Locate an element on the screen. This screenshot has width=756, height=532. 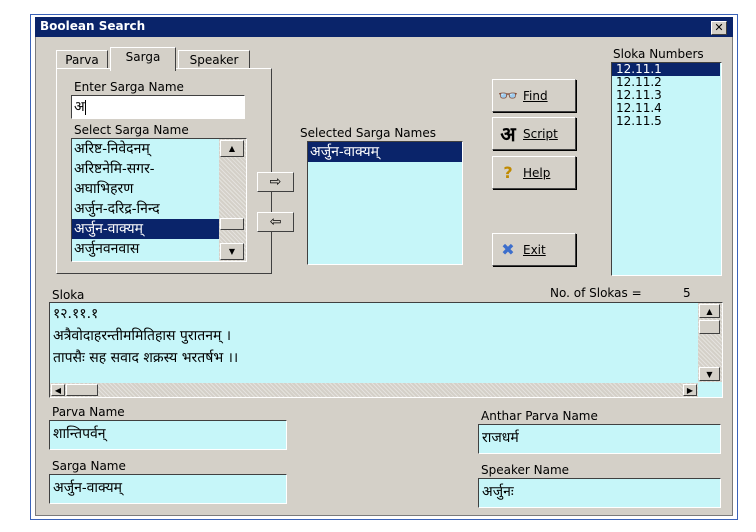
find-button: 👓 Find is located at coordinates (534, 95).